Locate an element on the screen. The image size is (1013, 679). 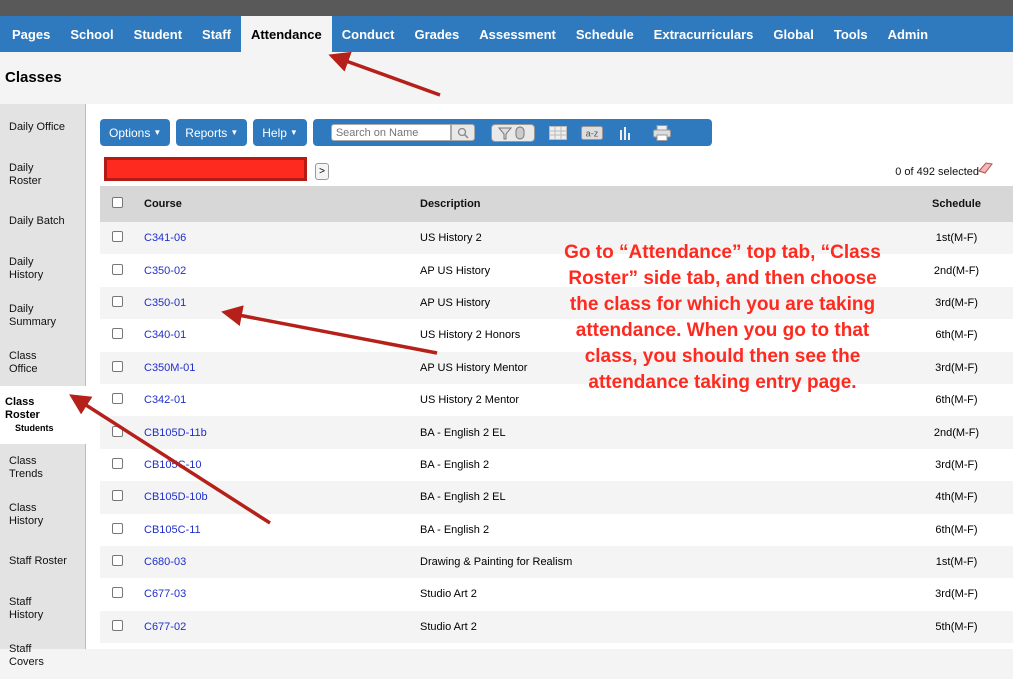
description-cell: BA - English 2 is located at coordinates (455, 464).